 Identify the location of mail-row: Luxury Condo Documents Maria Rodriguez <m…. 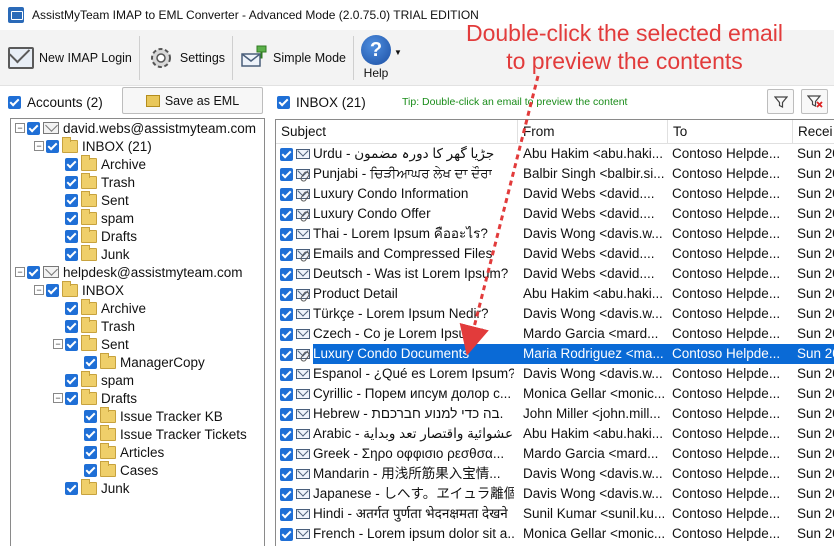
(555, 354).